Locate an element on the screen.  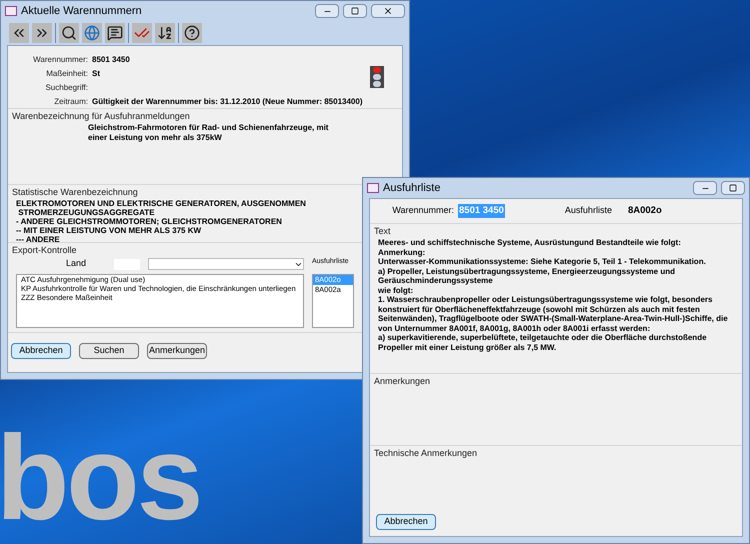
speech-bubble-icon is located at coordinates (115, 33).